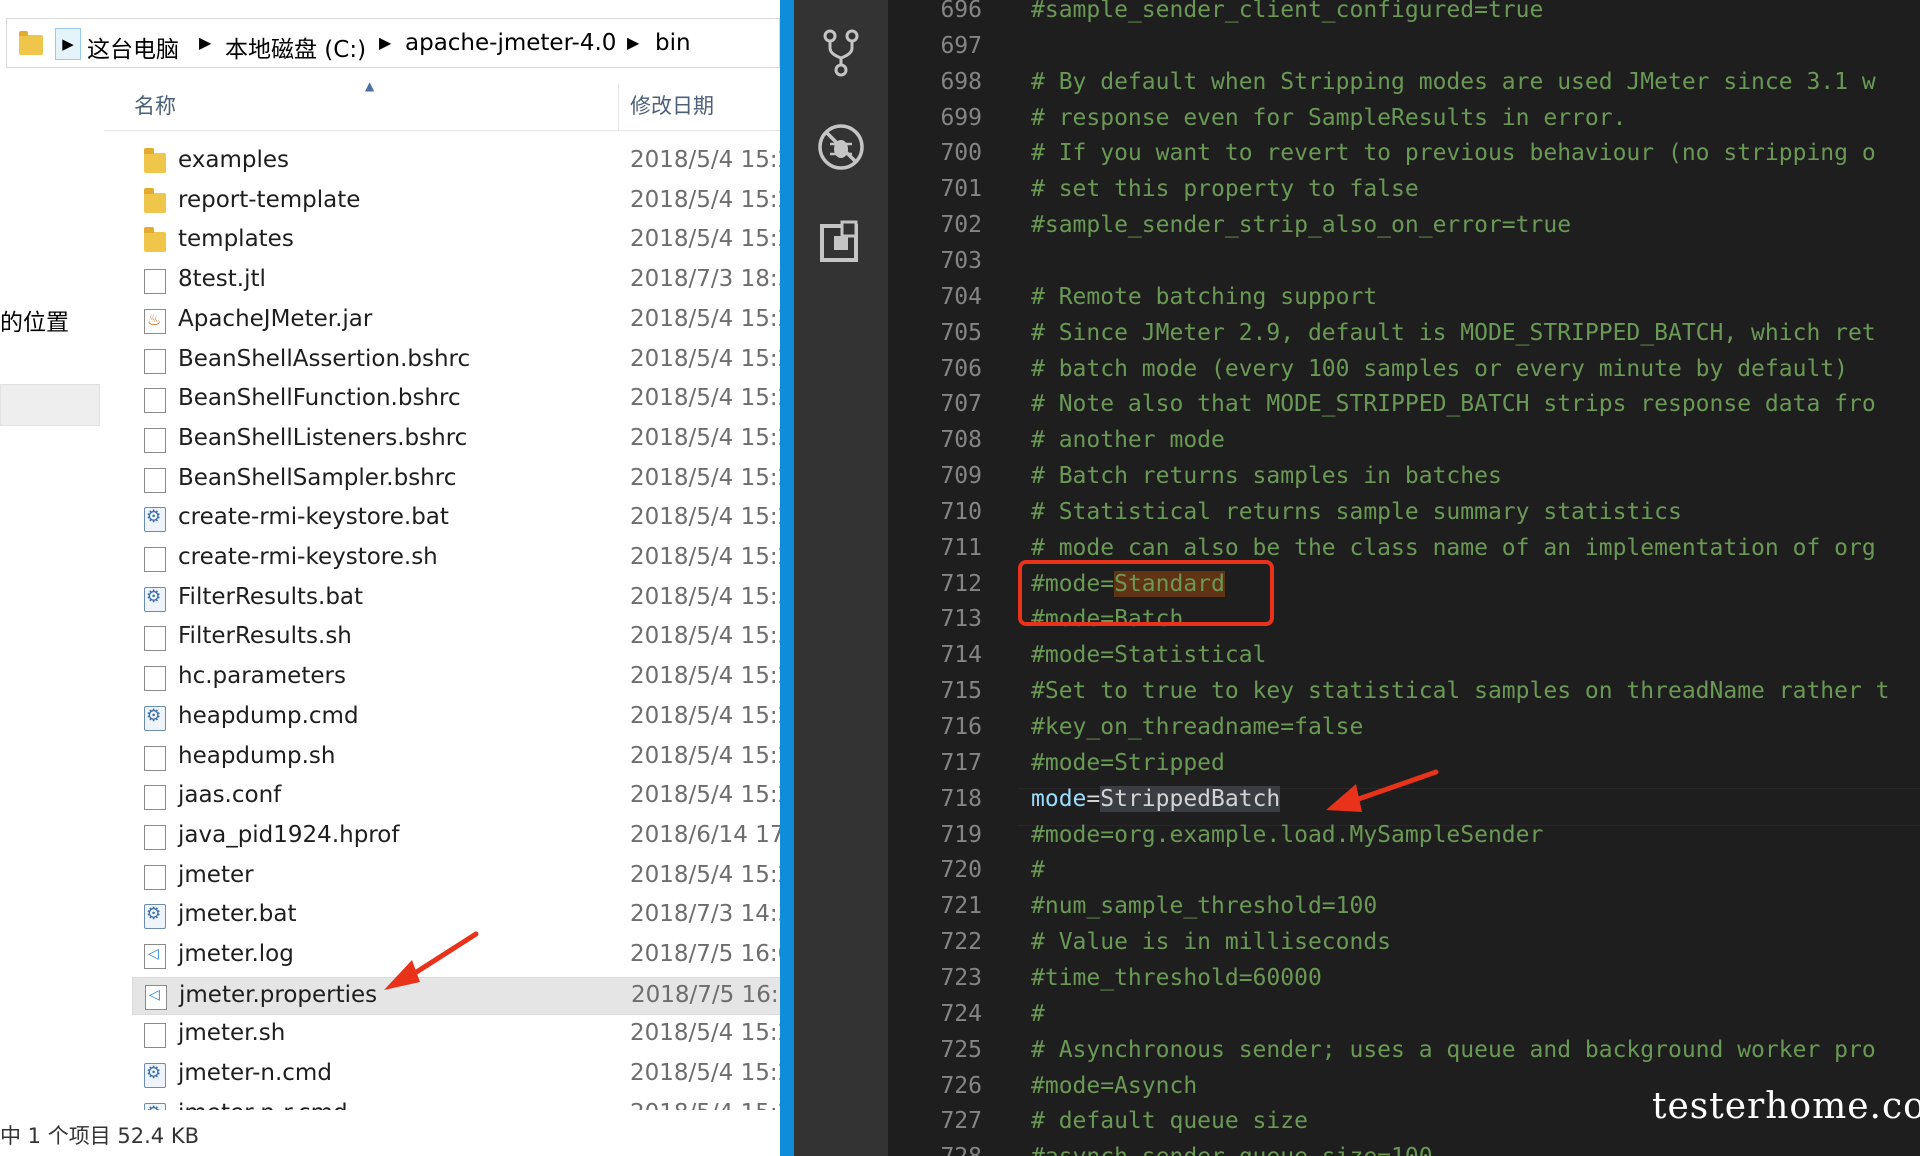  What do you see at coordinates (1287, 11) in the screenshot?
I see `code-line: #sample_sender_client_configured=true` at bounding box center [1287, 11].